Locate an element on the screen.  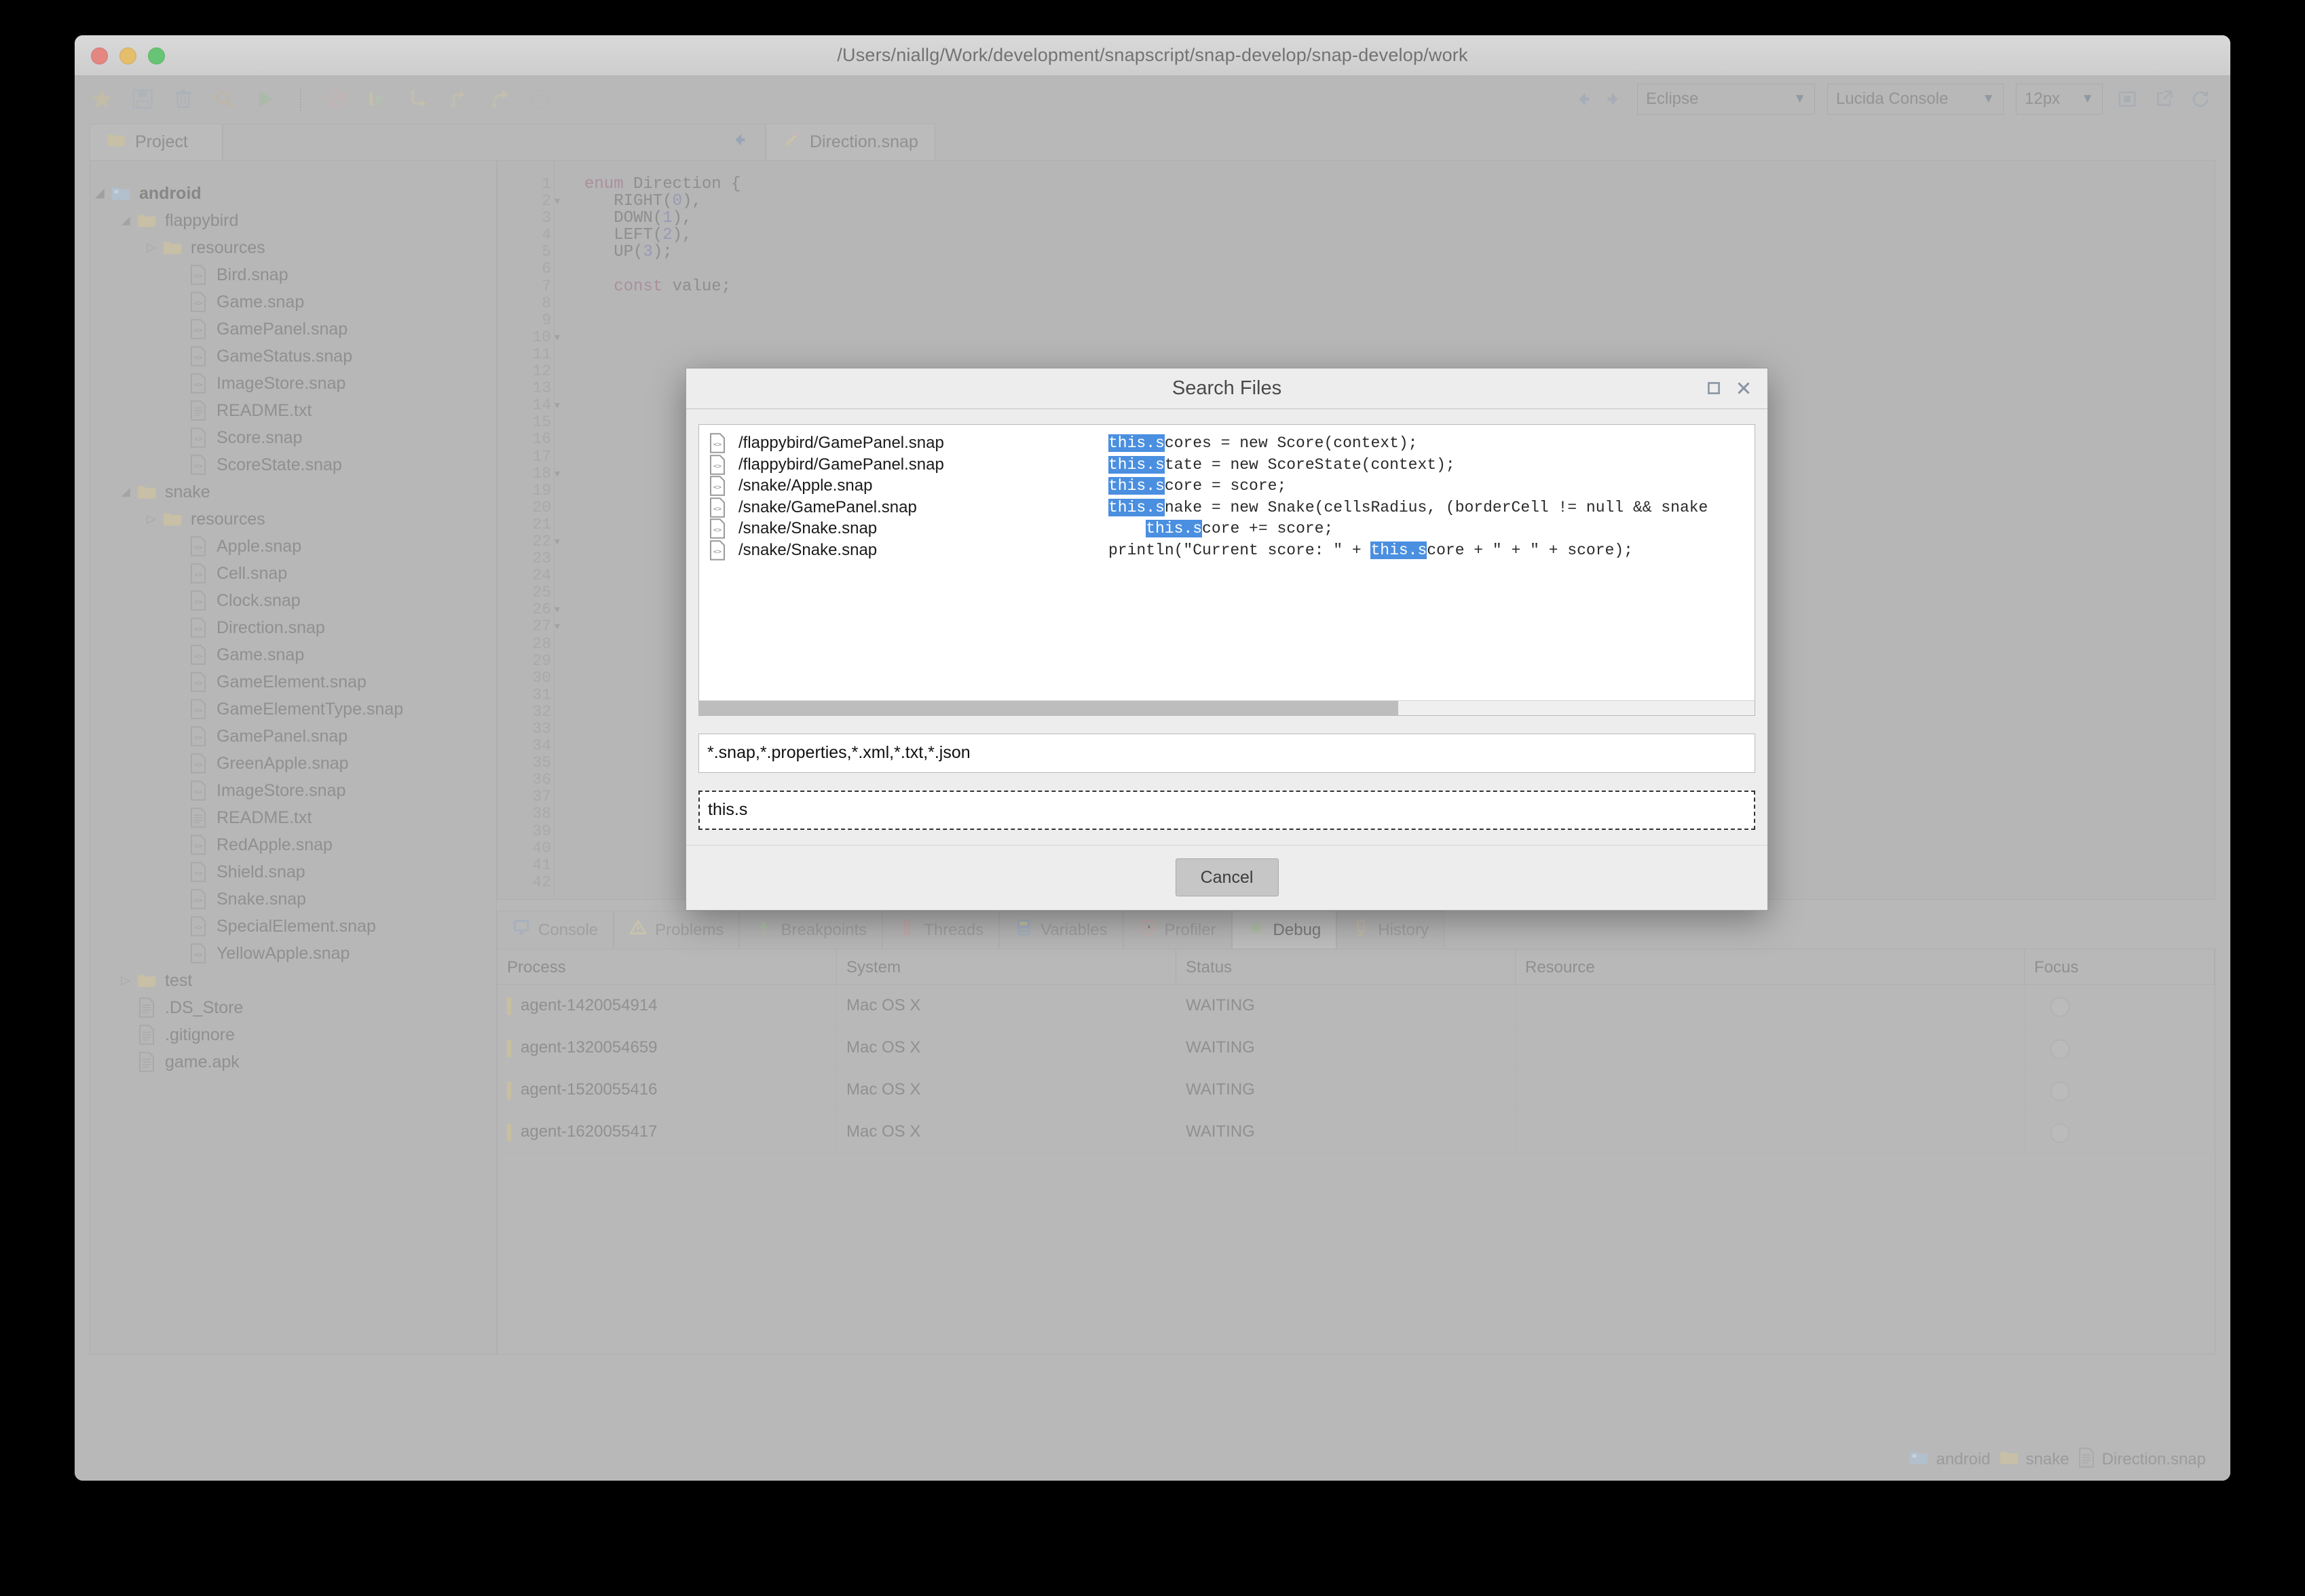
snippet-suffix: core += score; is located at coordinates (1268, 529).